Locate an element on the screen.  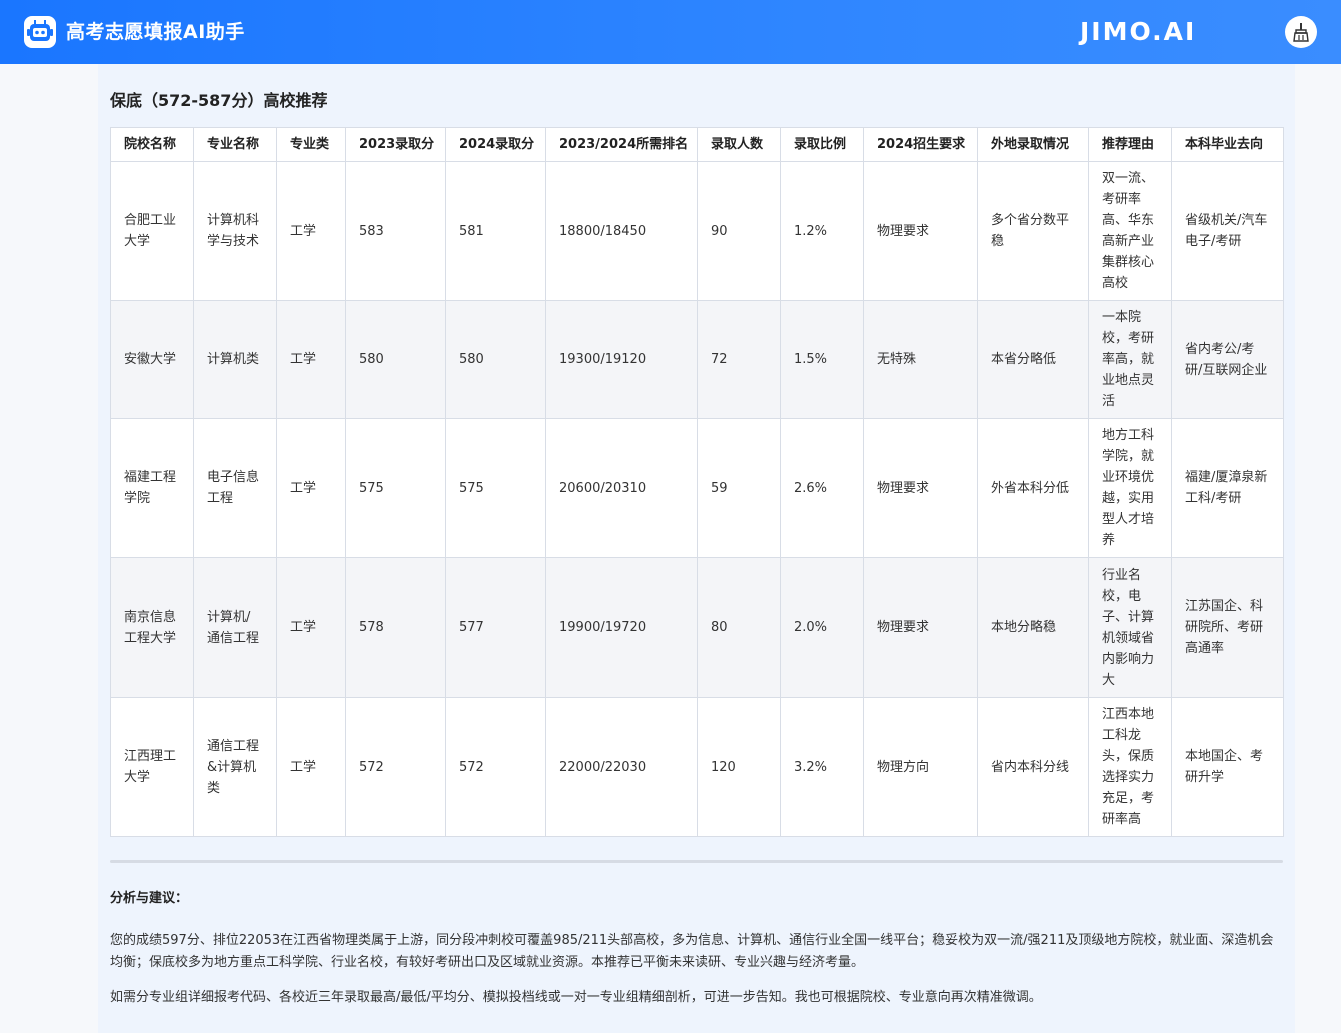
table-cell: 地方工科学院，就业环境优越，实用型人才培养 is located at coordinates (1130, 488).